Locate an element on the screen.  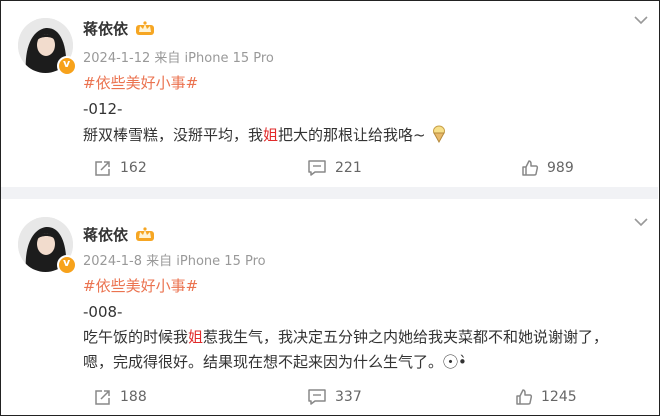
comment-button: 337 is located at coordinates (334, 397).